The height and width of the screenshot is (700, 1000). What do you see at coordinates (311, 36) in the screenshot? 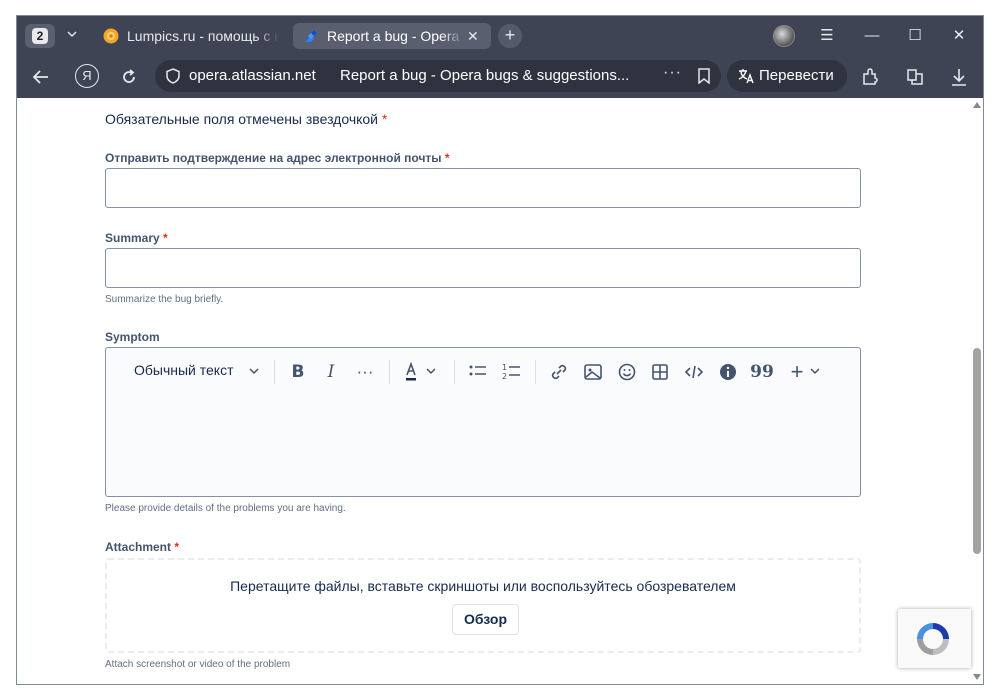
I see `jira-favicon-icon` at bounding box center [311, 36].